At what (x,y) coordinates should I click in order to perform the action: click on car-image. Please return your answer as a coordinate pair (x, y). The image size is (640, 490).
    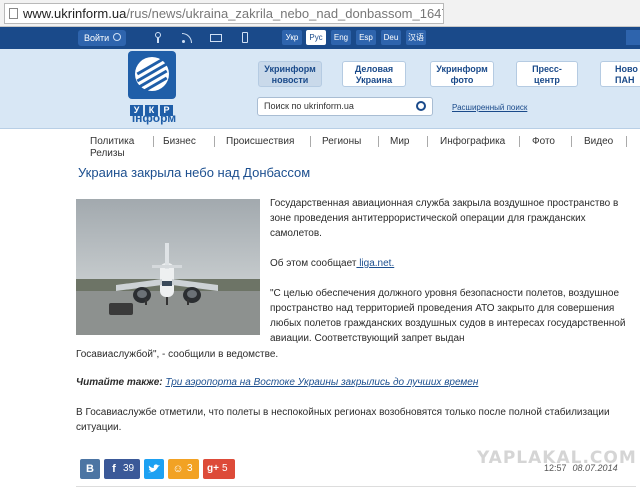
    Looking at the image, I should click on (121, 309).